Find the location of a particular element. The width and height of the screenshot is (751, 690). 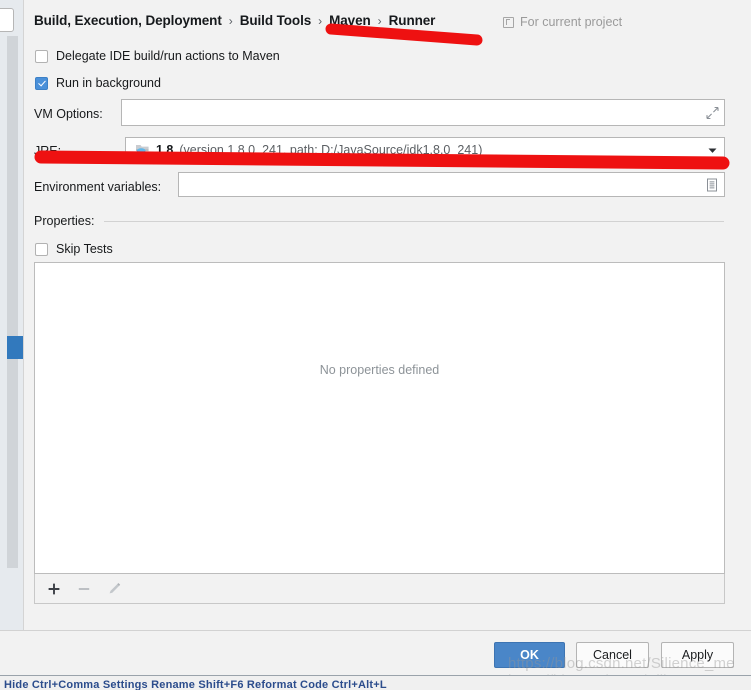

chevron-down-icon is located at coordinates (712, 149).